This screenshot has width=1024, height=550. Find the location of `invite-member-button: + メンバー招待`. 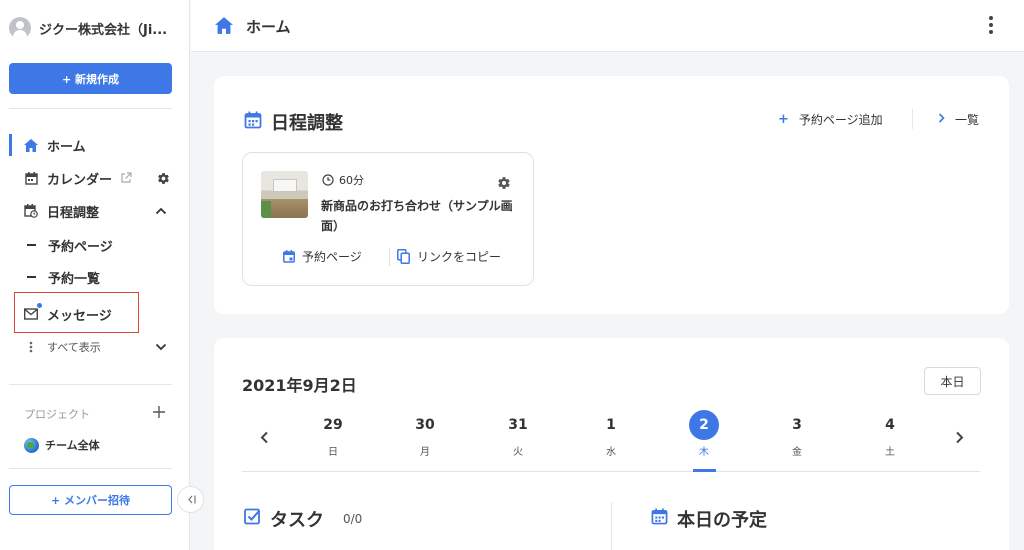

invite-member-button: + メンバー招待 is located at coordinates (90, 500).